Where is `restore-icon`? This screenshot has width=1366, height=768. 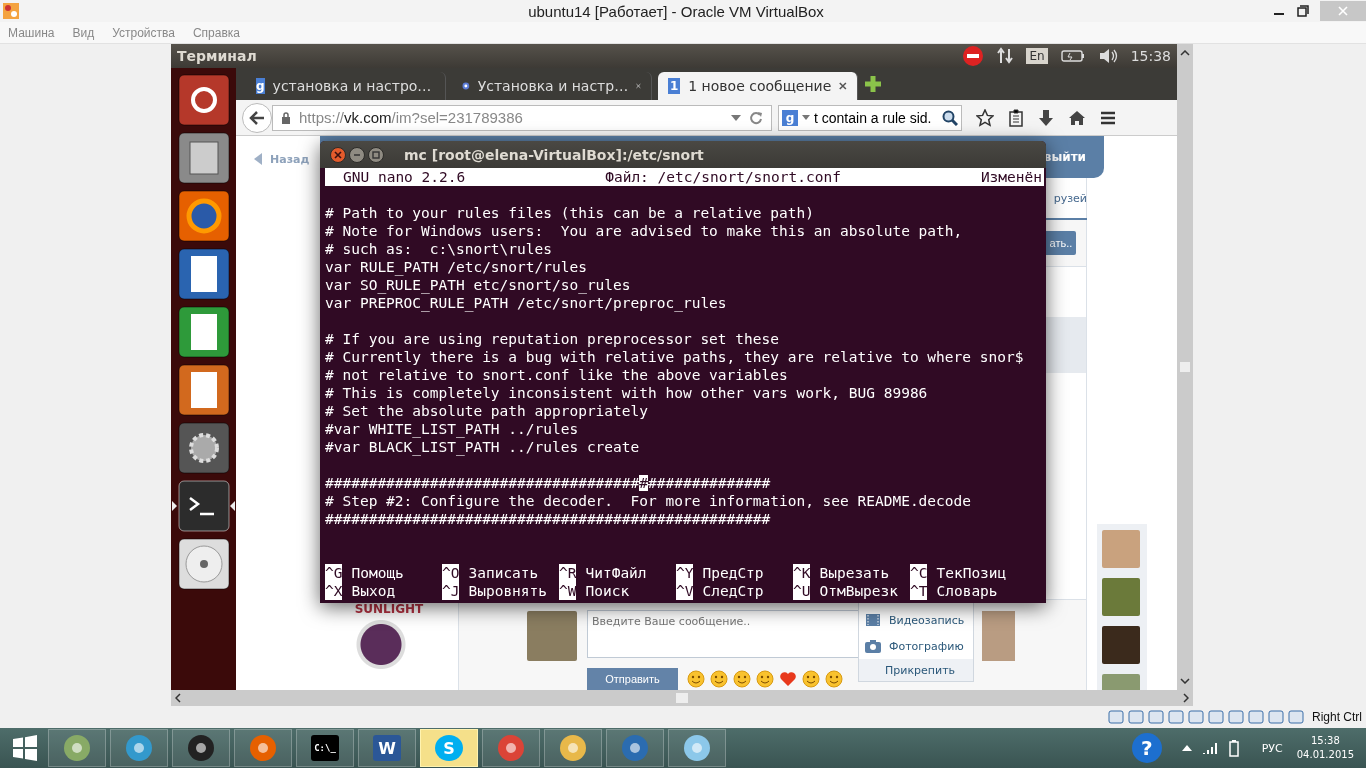 restore-icon is located at coordinates (1303, 11).